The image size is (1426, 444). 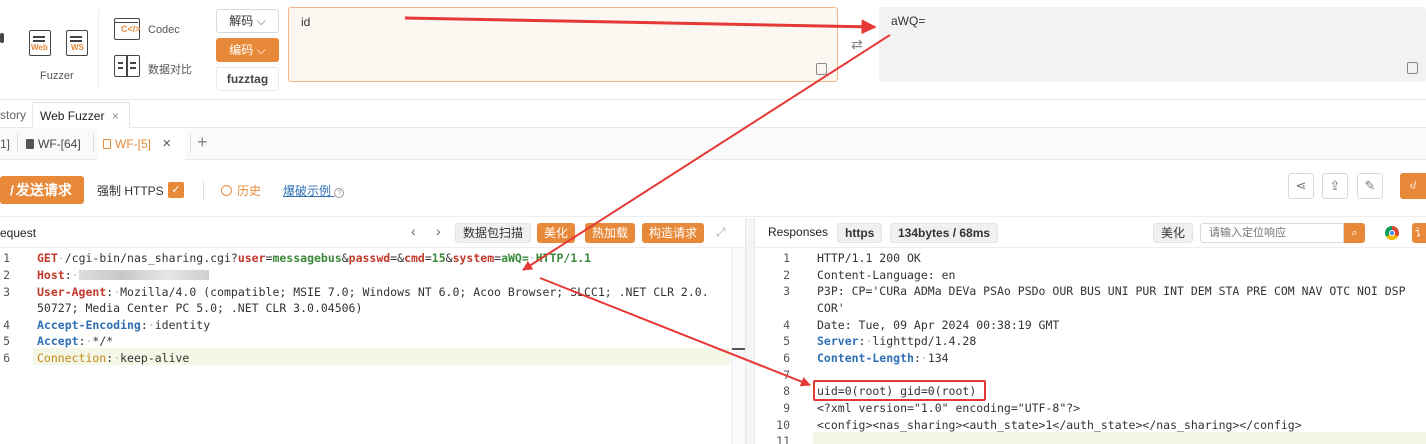 I want to click on arrow-input-to-output, so click(x=640, y=25).